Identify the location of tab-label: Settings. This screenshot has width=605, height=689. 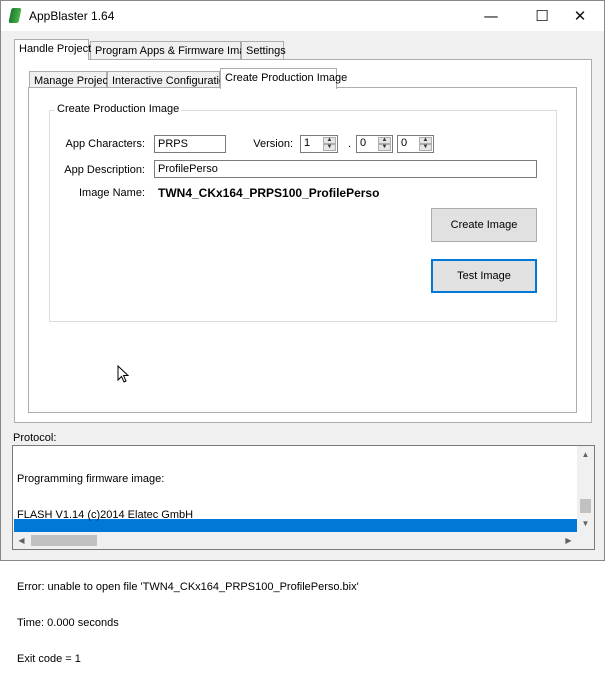
(266, 51).